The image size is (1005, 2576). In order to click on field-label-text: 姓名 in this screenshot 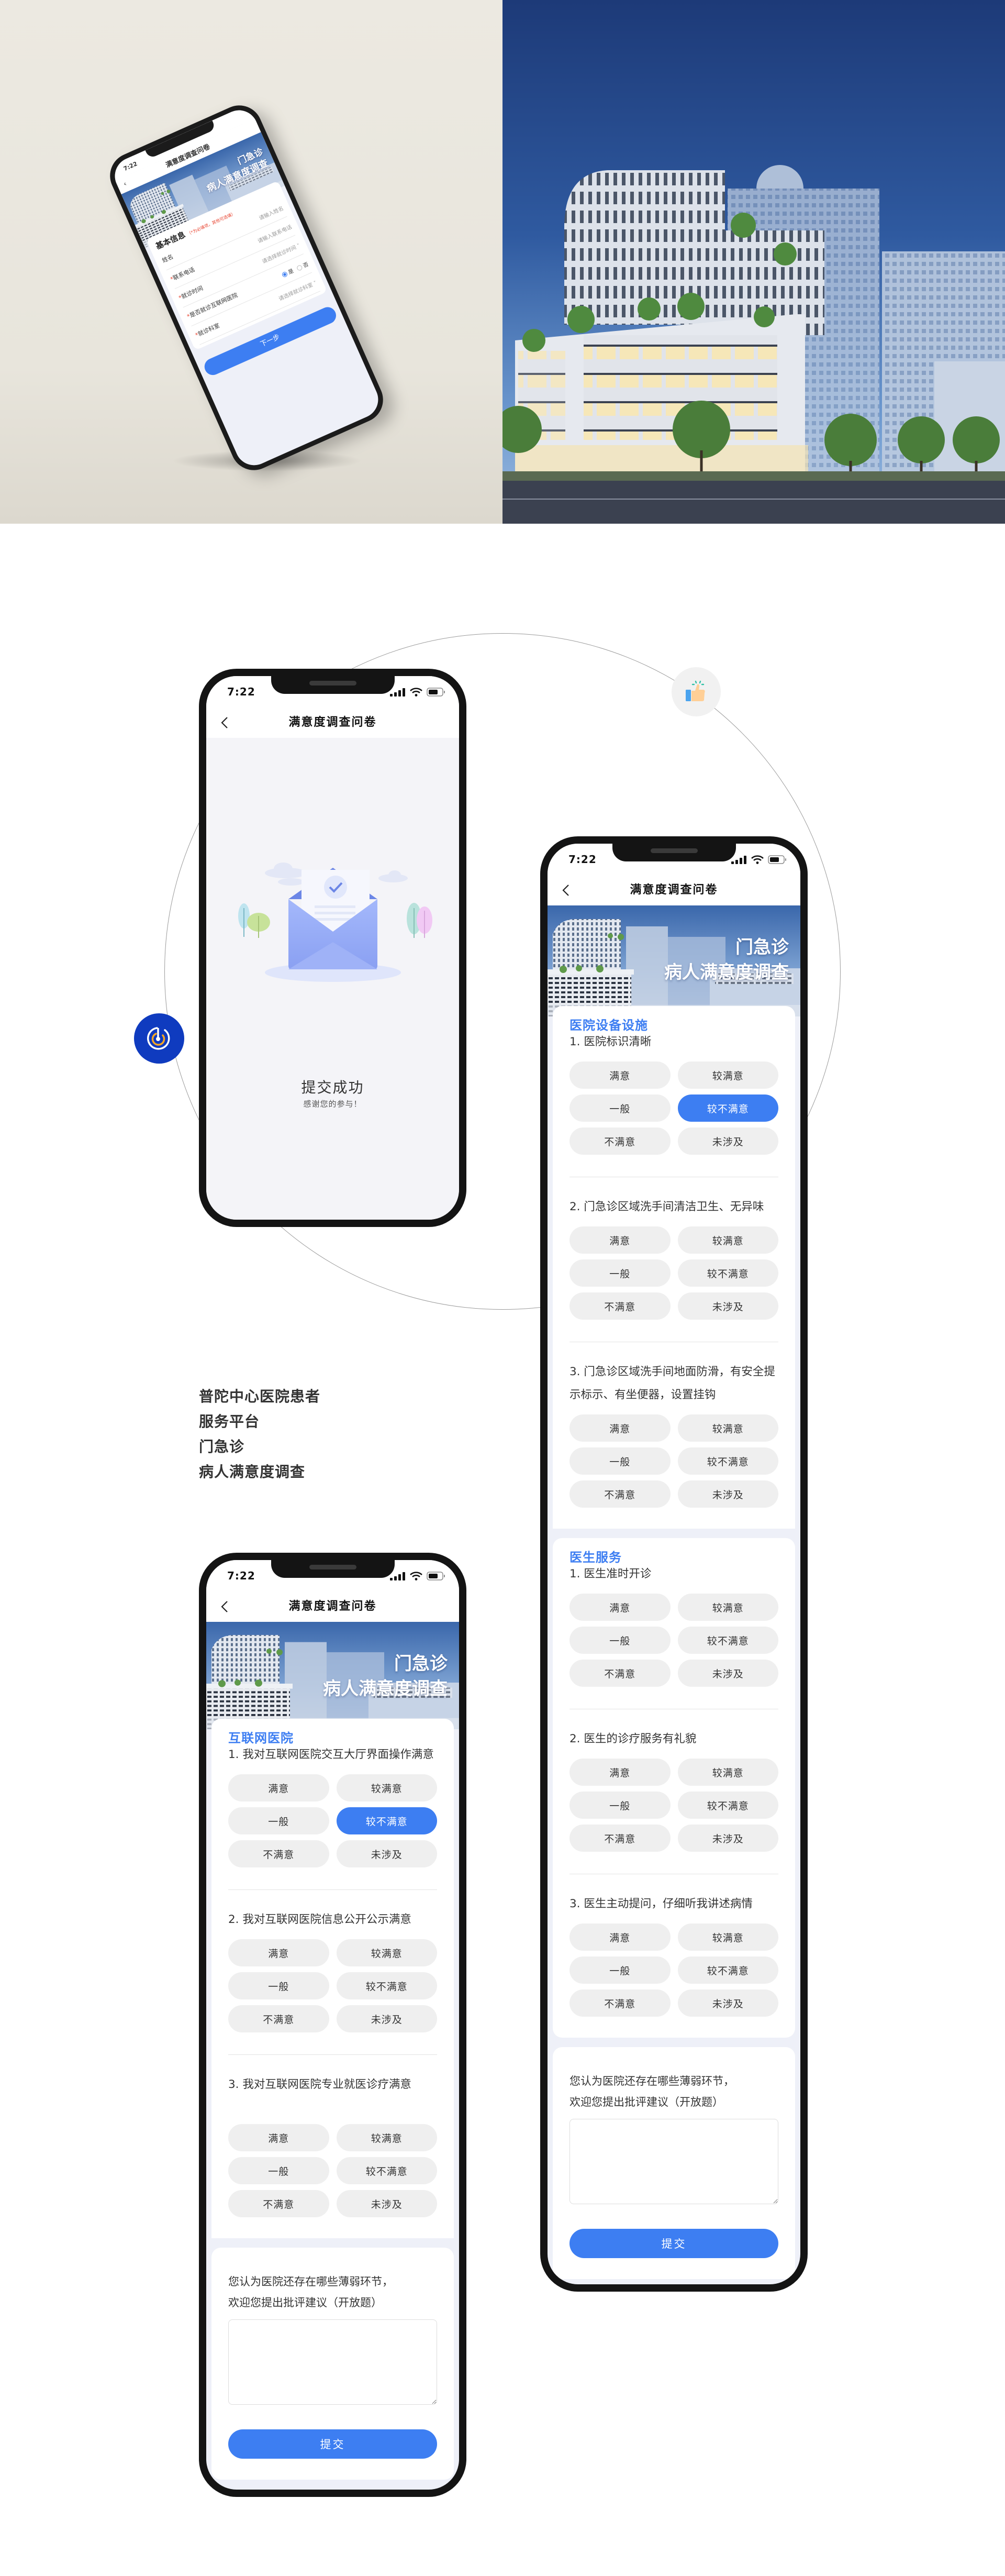, I will do `click(168, 258)`.